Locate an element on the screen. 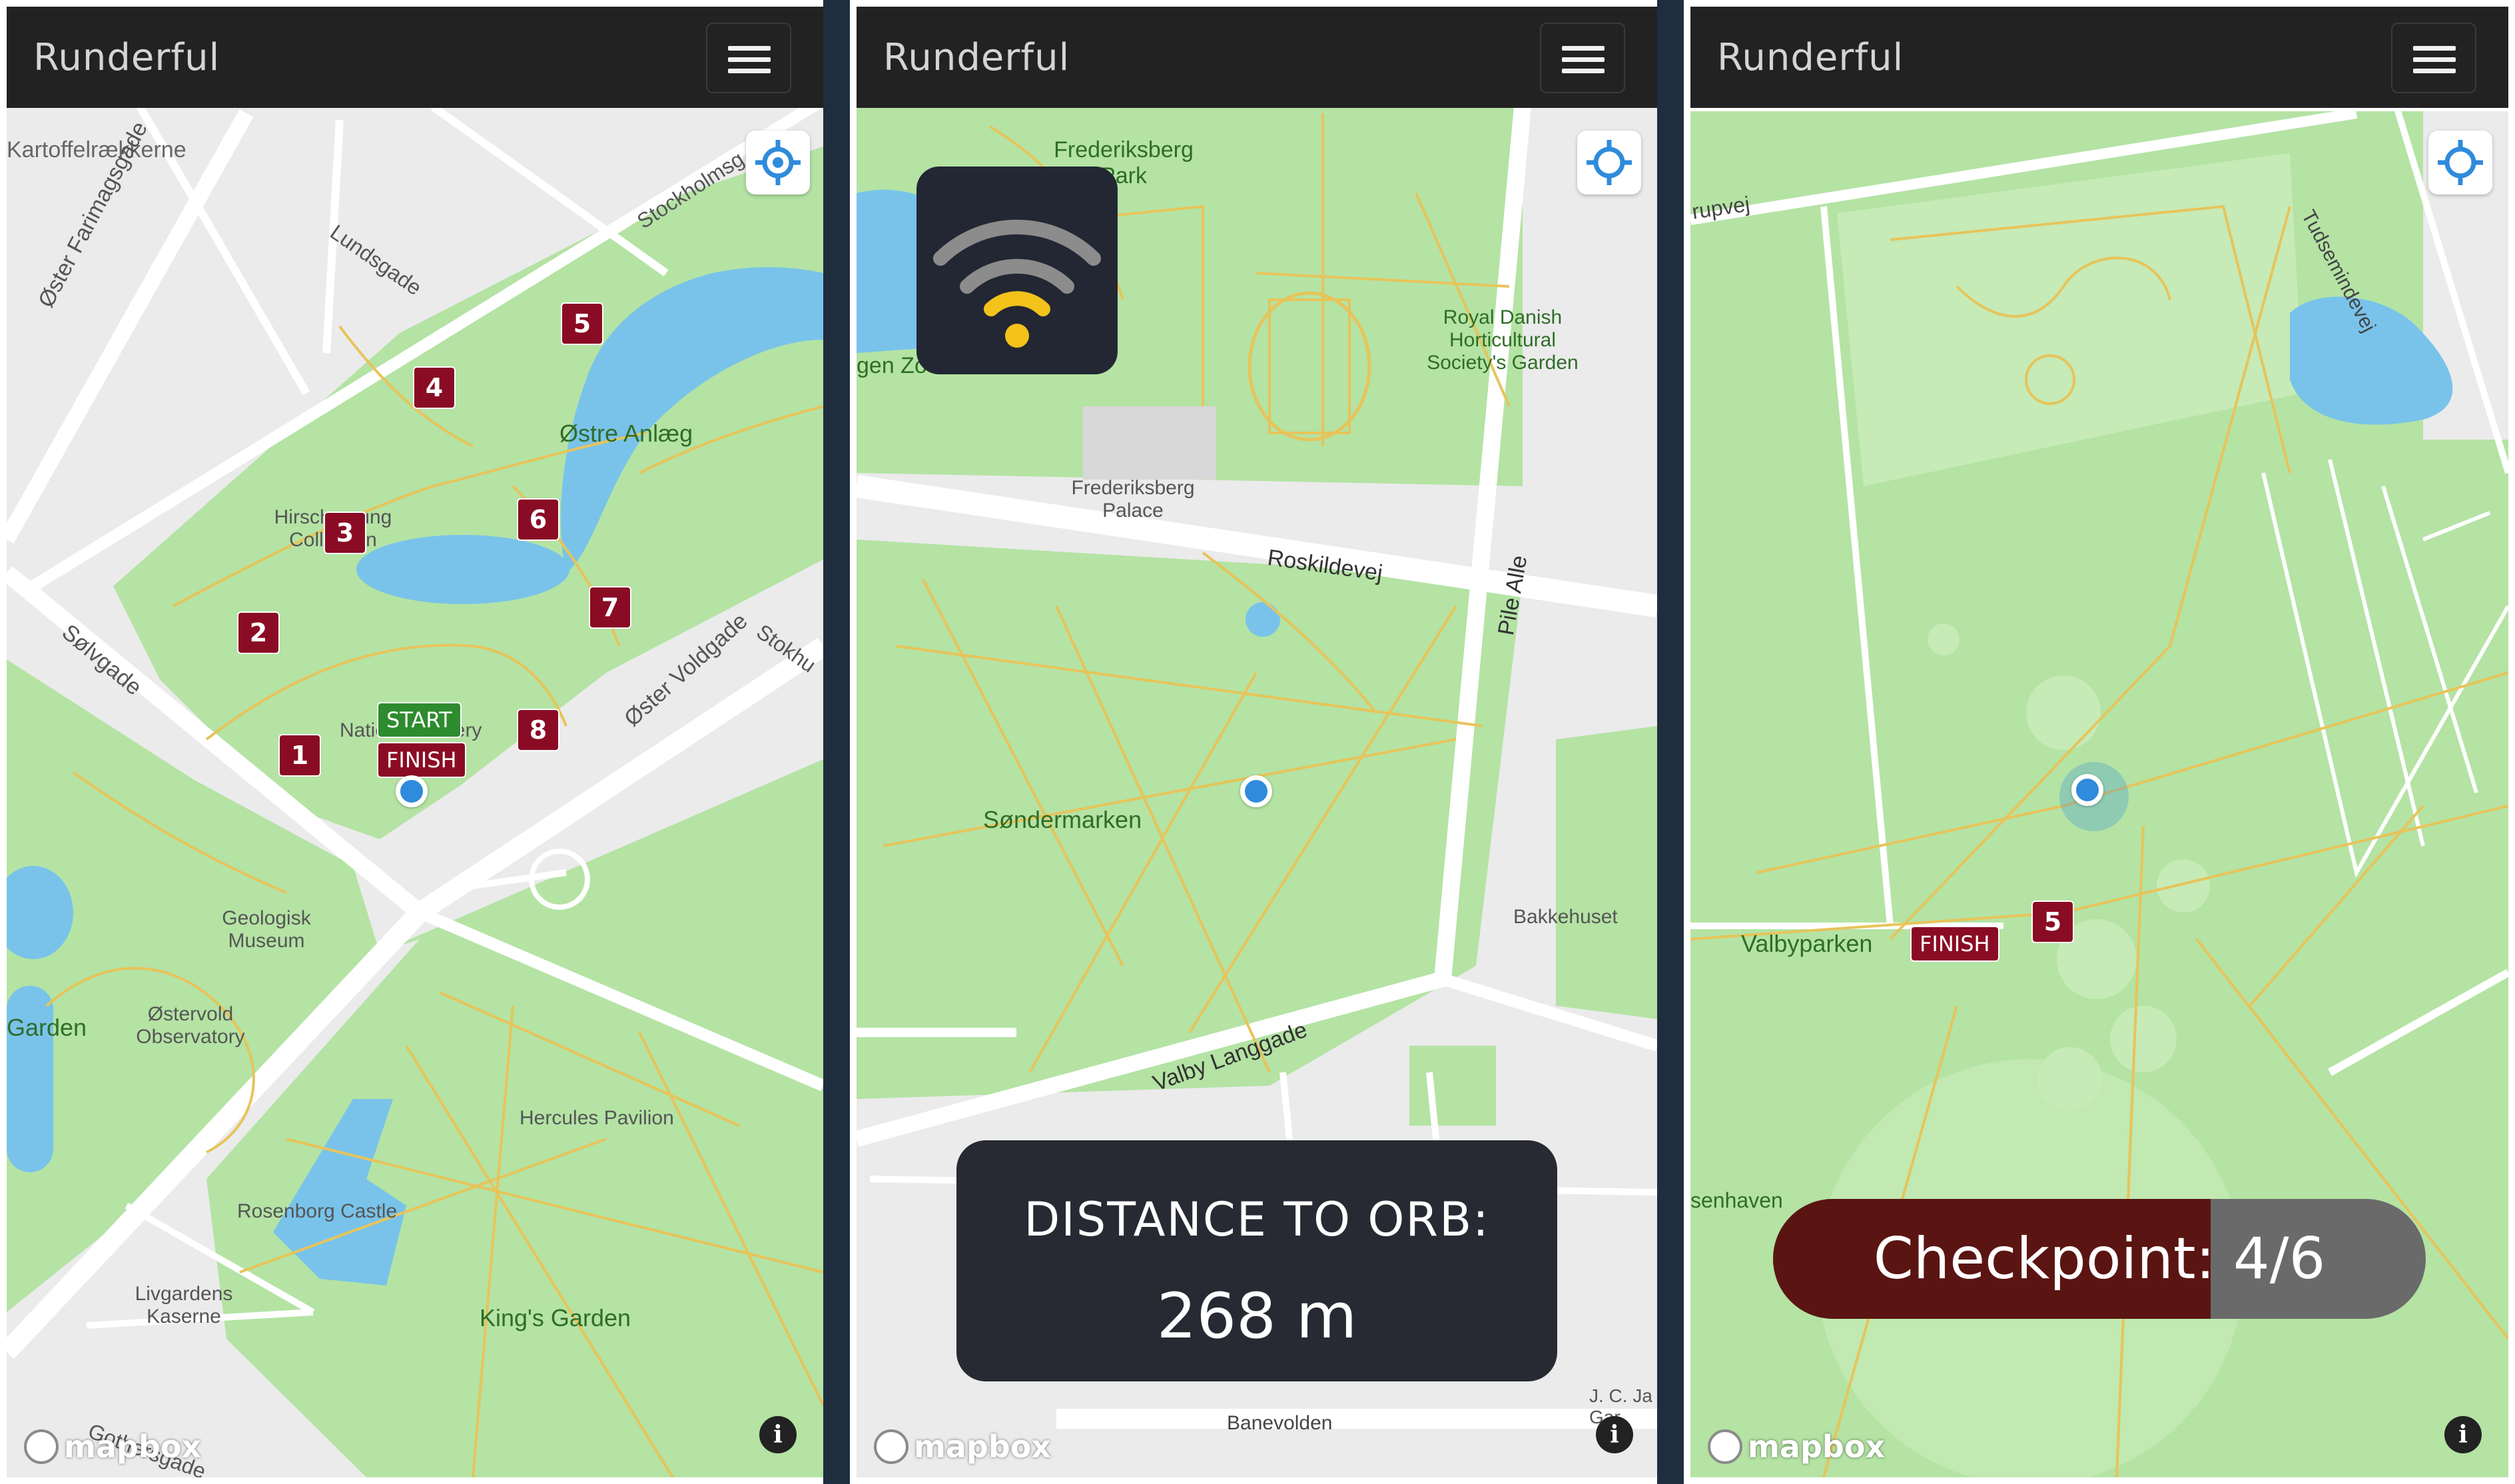  map-label: Bakkehuset is located at coordinates (1565, 917).